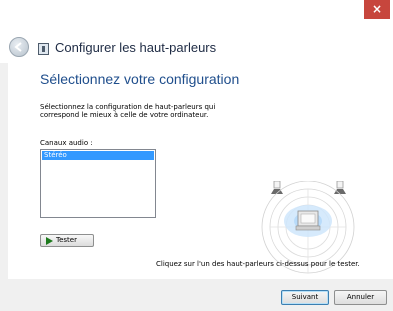 This screenshot has height=311, width=393. I want to click on window-title: Configurer les haut-parleurs, so click(136, 47).